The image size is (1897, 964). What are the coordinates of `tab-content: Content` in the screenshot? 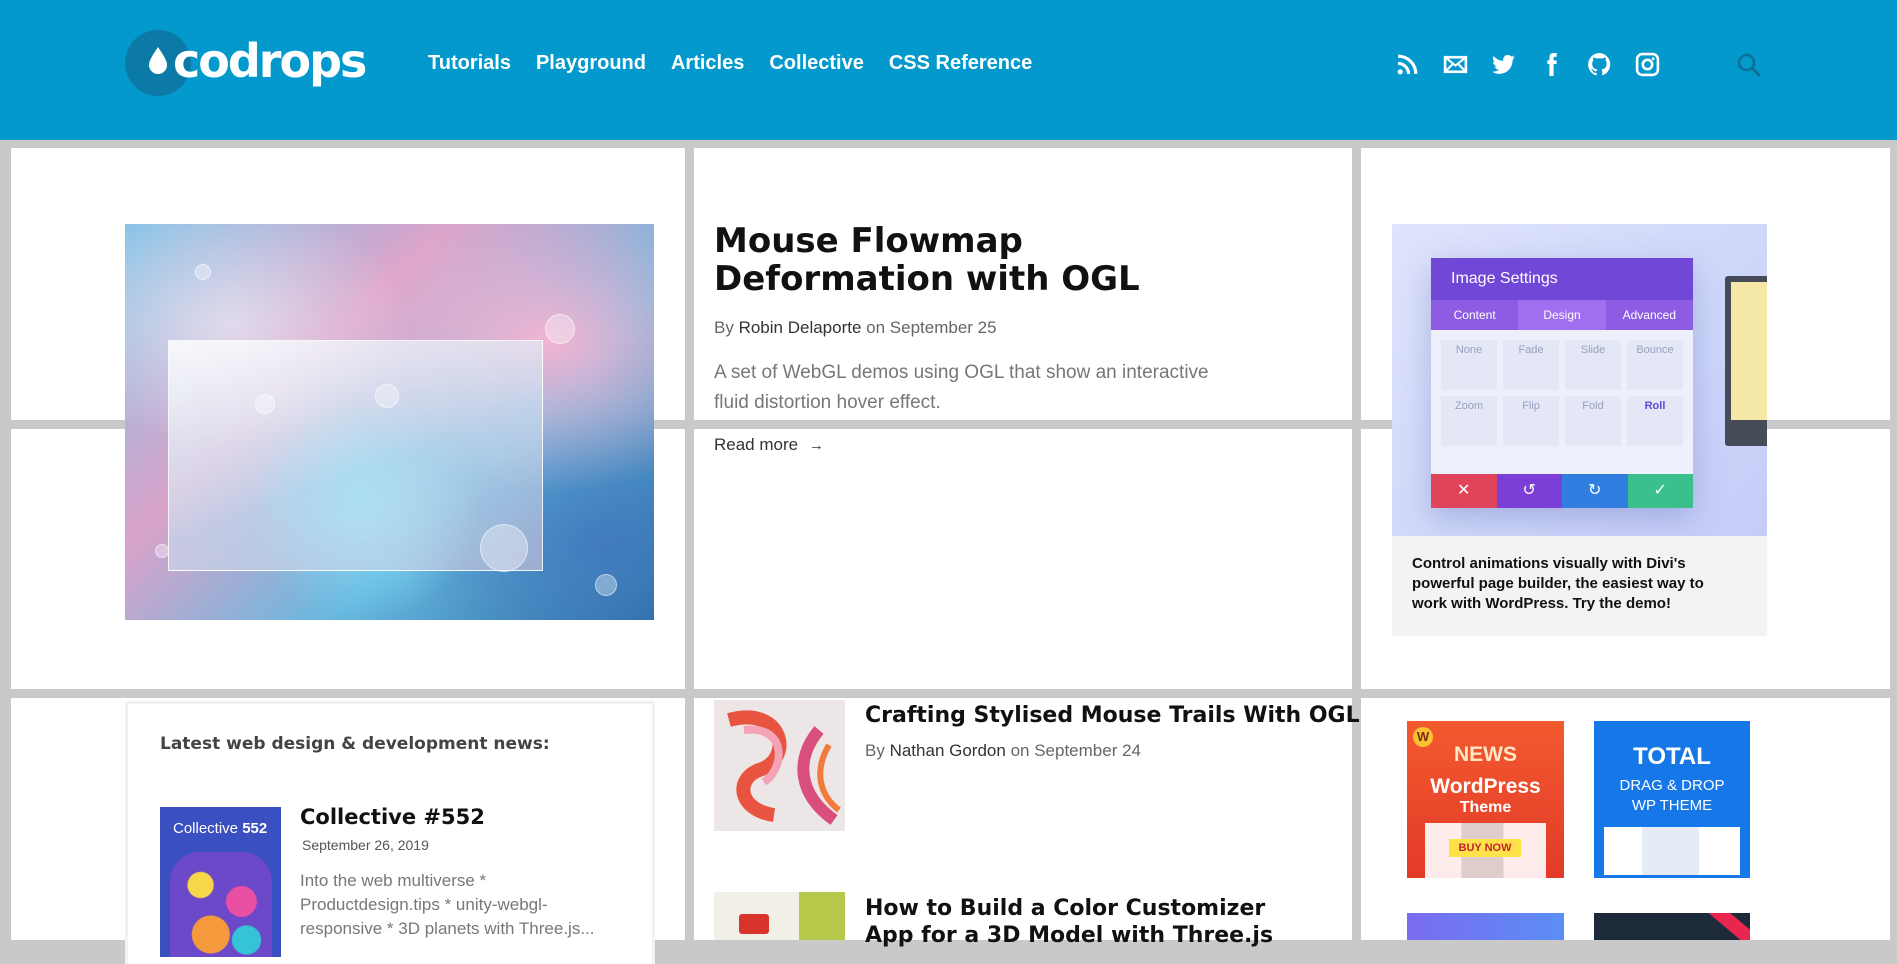 It's located at (1474, 315).